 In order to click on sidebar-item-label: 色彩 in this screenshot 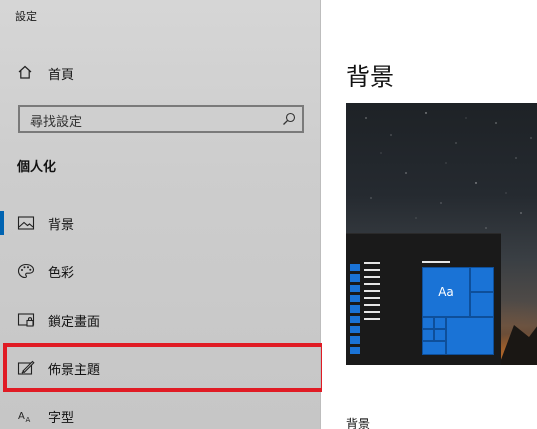, I will do `click(61, 273)`.